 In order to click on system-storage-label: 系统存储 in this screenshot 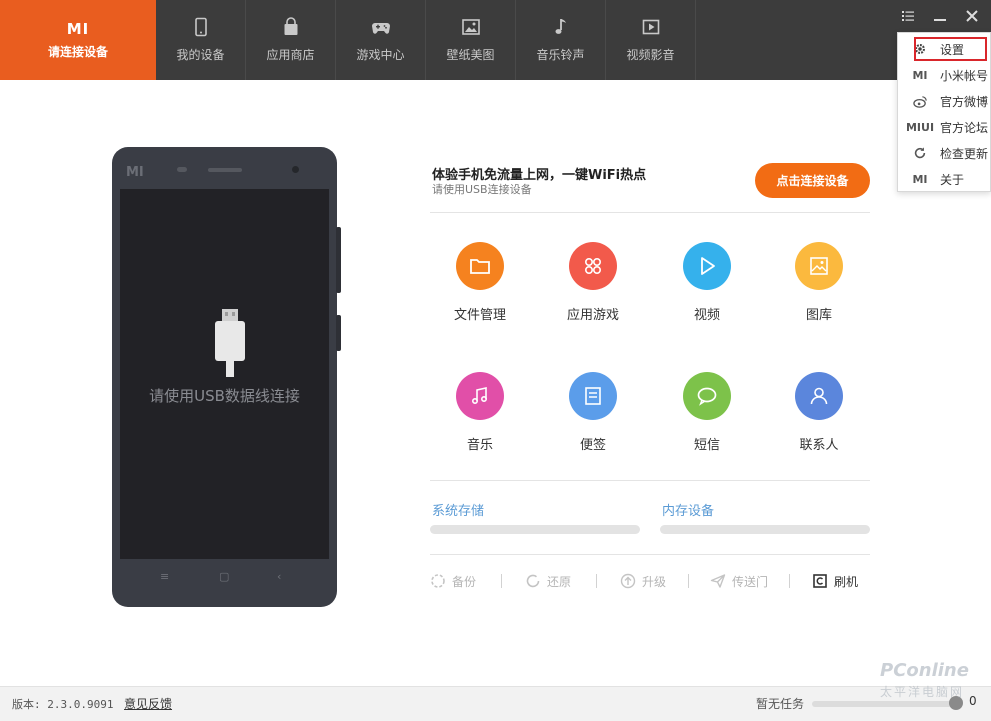, I will do `click(458, 509)`.